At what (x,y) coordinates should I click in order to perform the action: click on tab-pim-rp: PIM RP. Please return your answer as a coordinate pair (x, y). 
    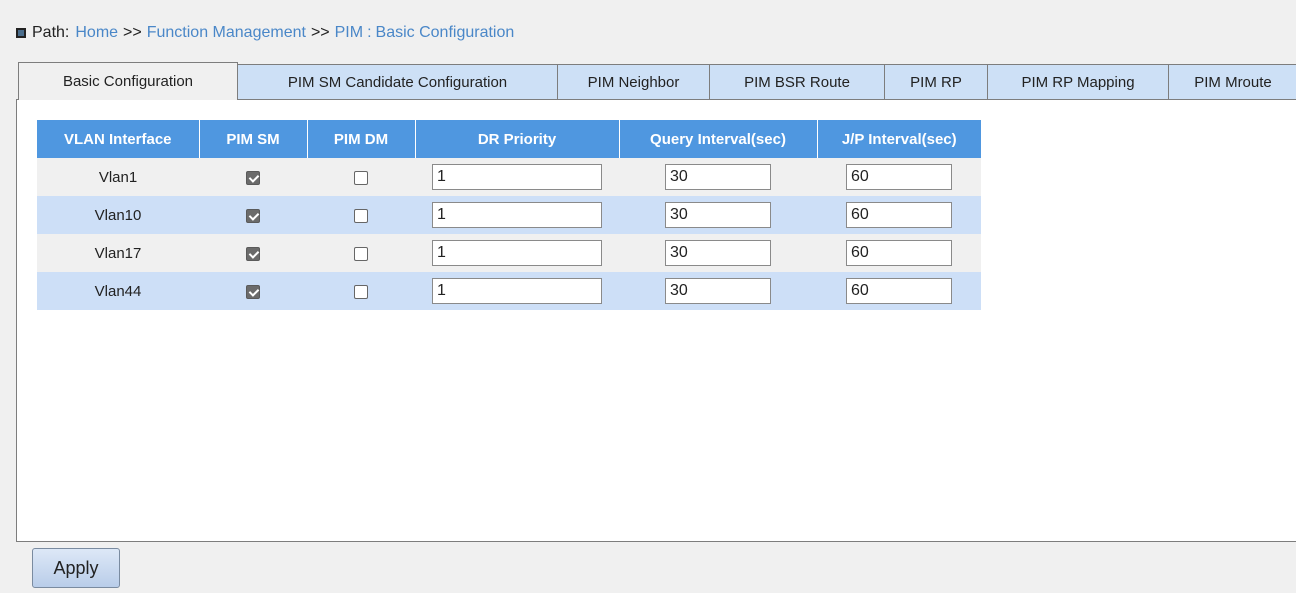
    Looking at the image, I should click on (936, 82).